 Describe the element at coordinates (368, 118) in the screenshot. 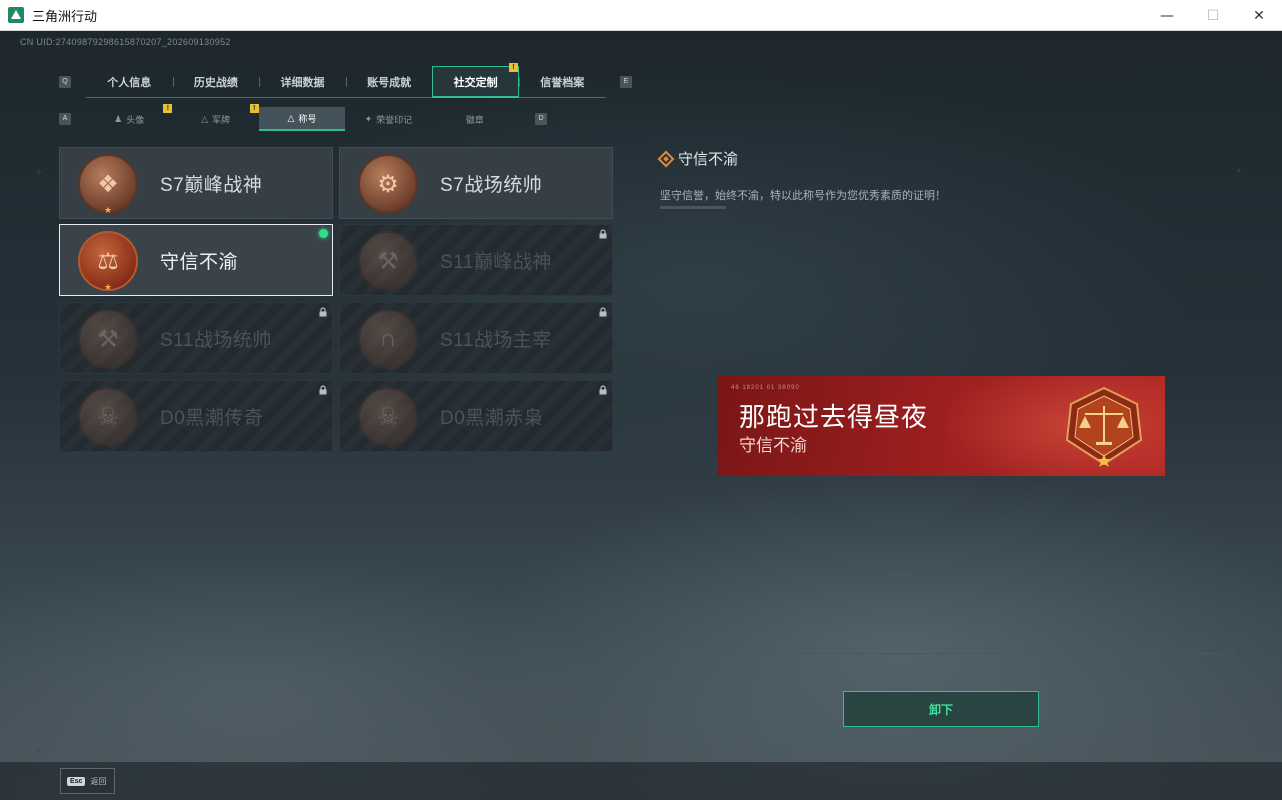

I see `honor-icon: ✦` at that location.